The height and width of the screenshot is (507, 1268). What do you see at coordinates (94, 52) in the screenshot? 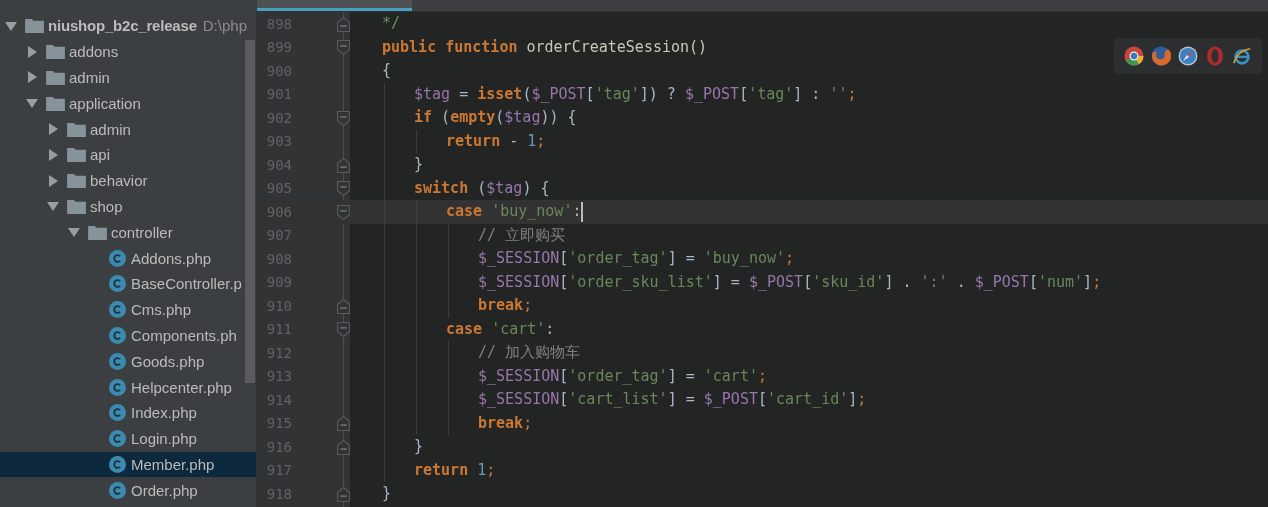
I see `tree-label: addons` at bounding box center [94, 52].